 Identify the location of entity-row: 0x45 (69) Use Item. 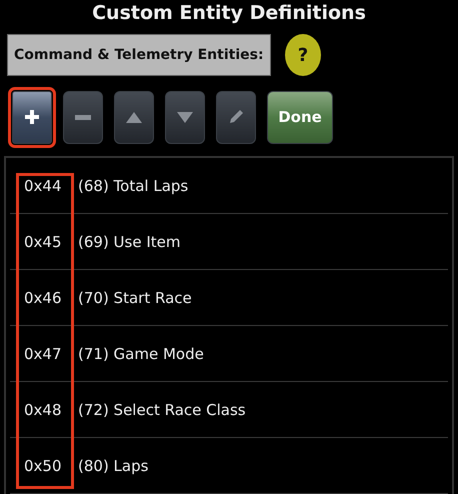
(229, 242).